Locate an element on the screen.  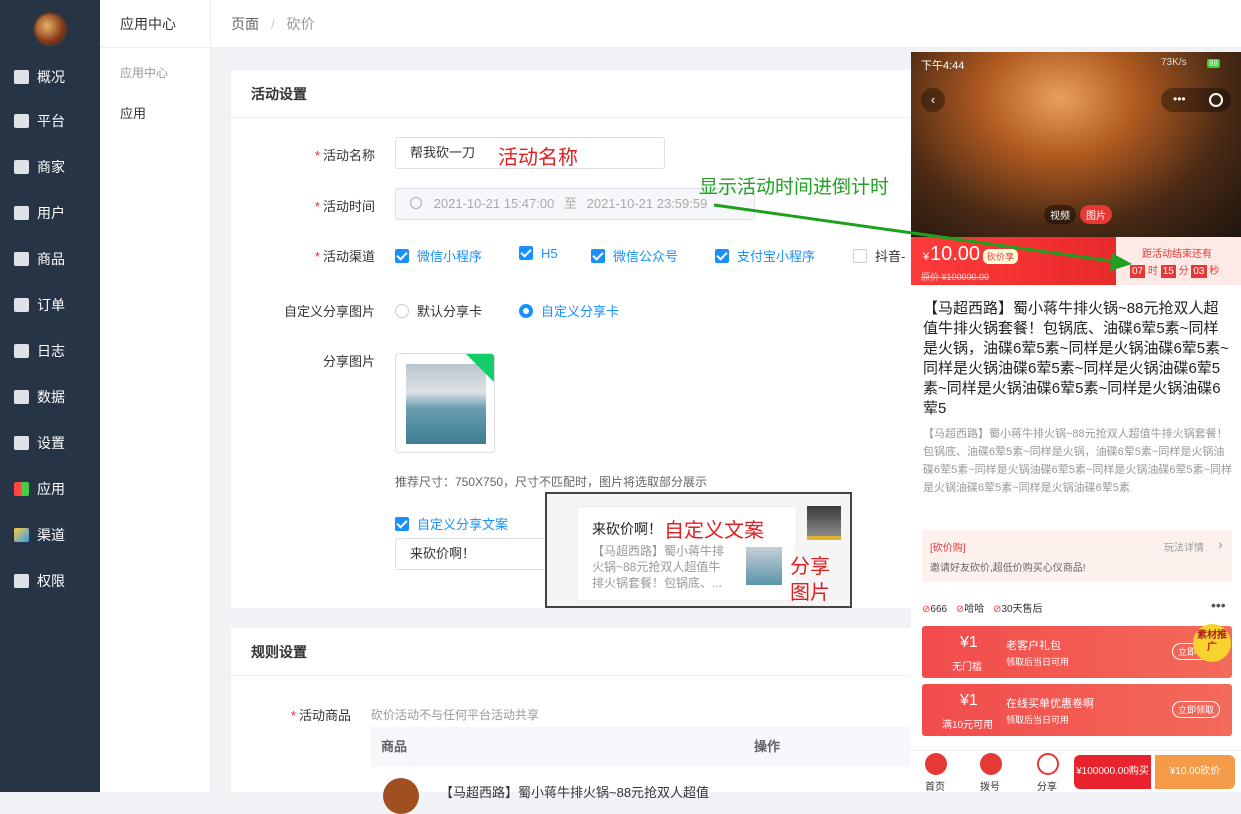
arrow-head is located at coordinates (1121, 262).